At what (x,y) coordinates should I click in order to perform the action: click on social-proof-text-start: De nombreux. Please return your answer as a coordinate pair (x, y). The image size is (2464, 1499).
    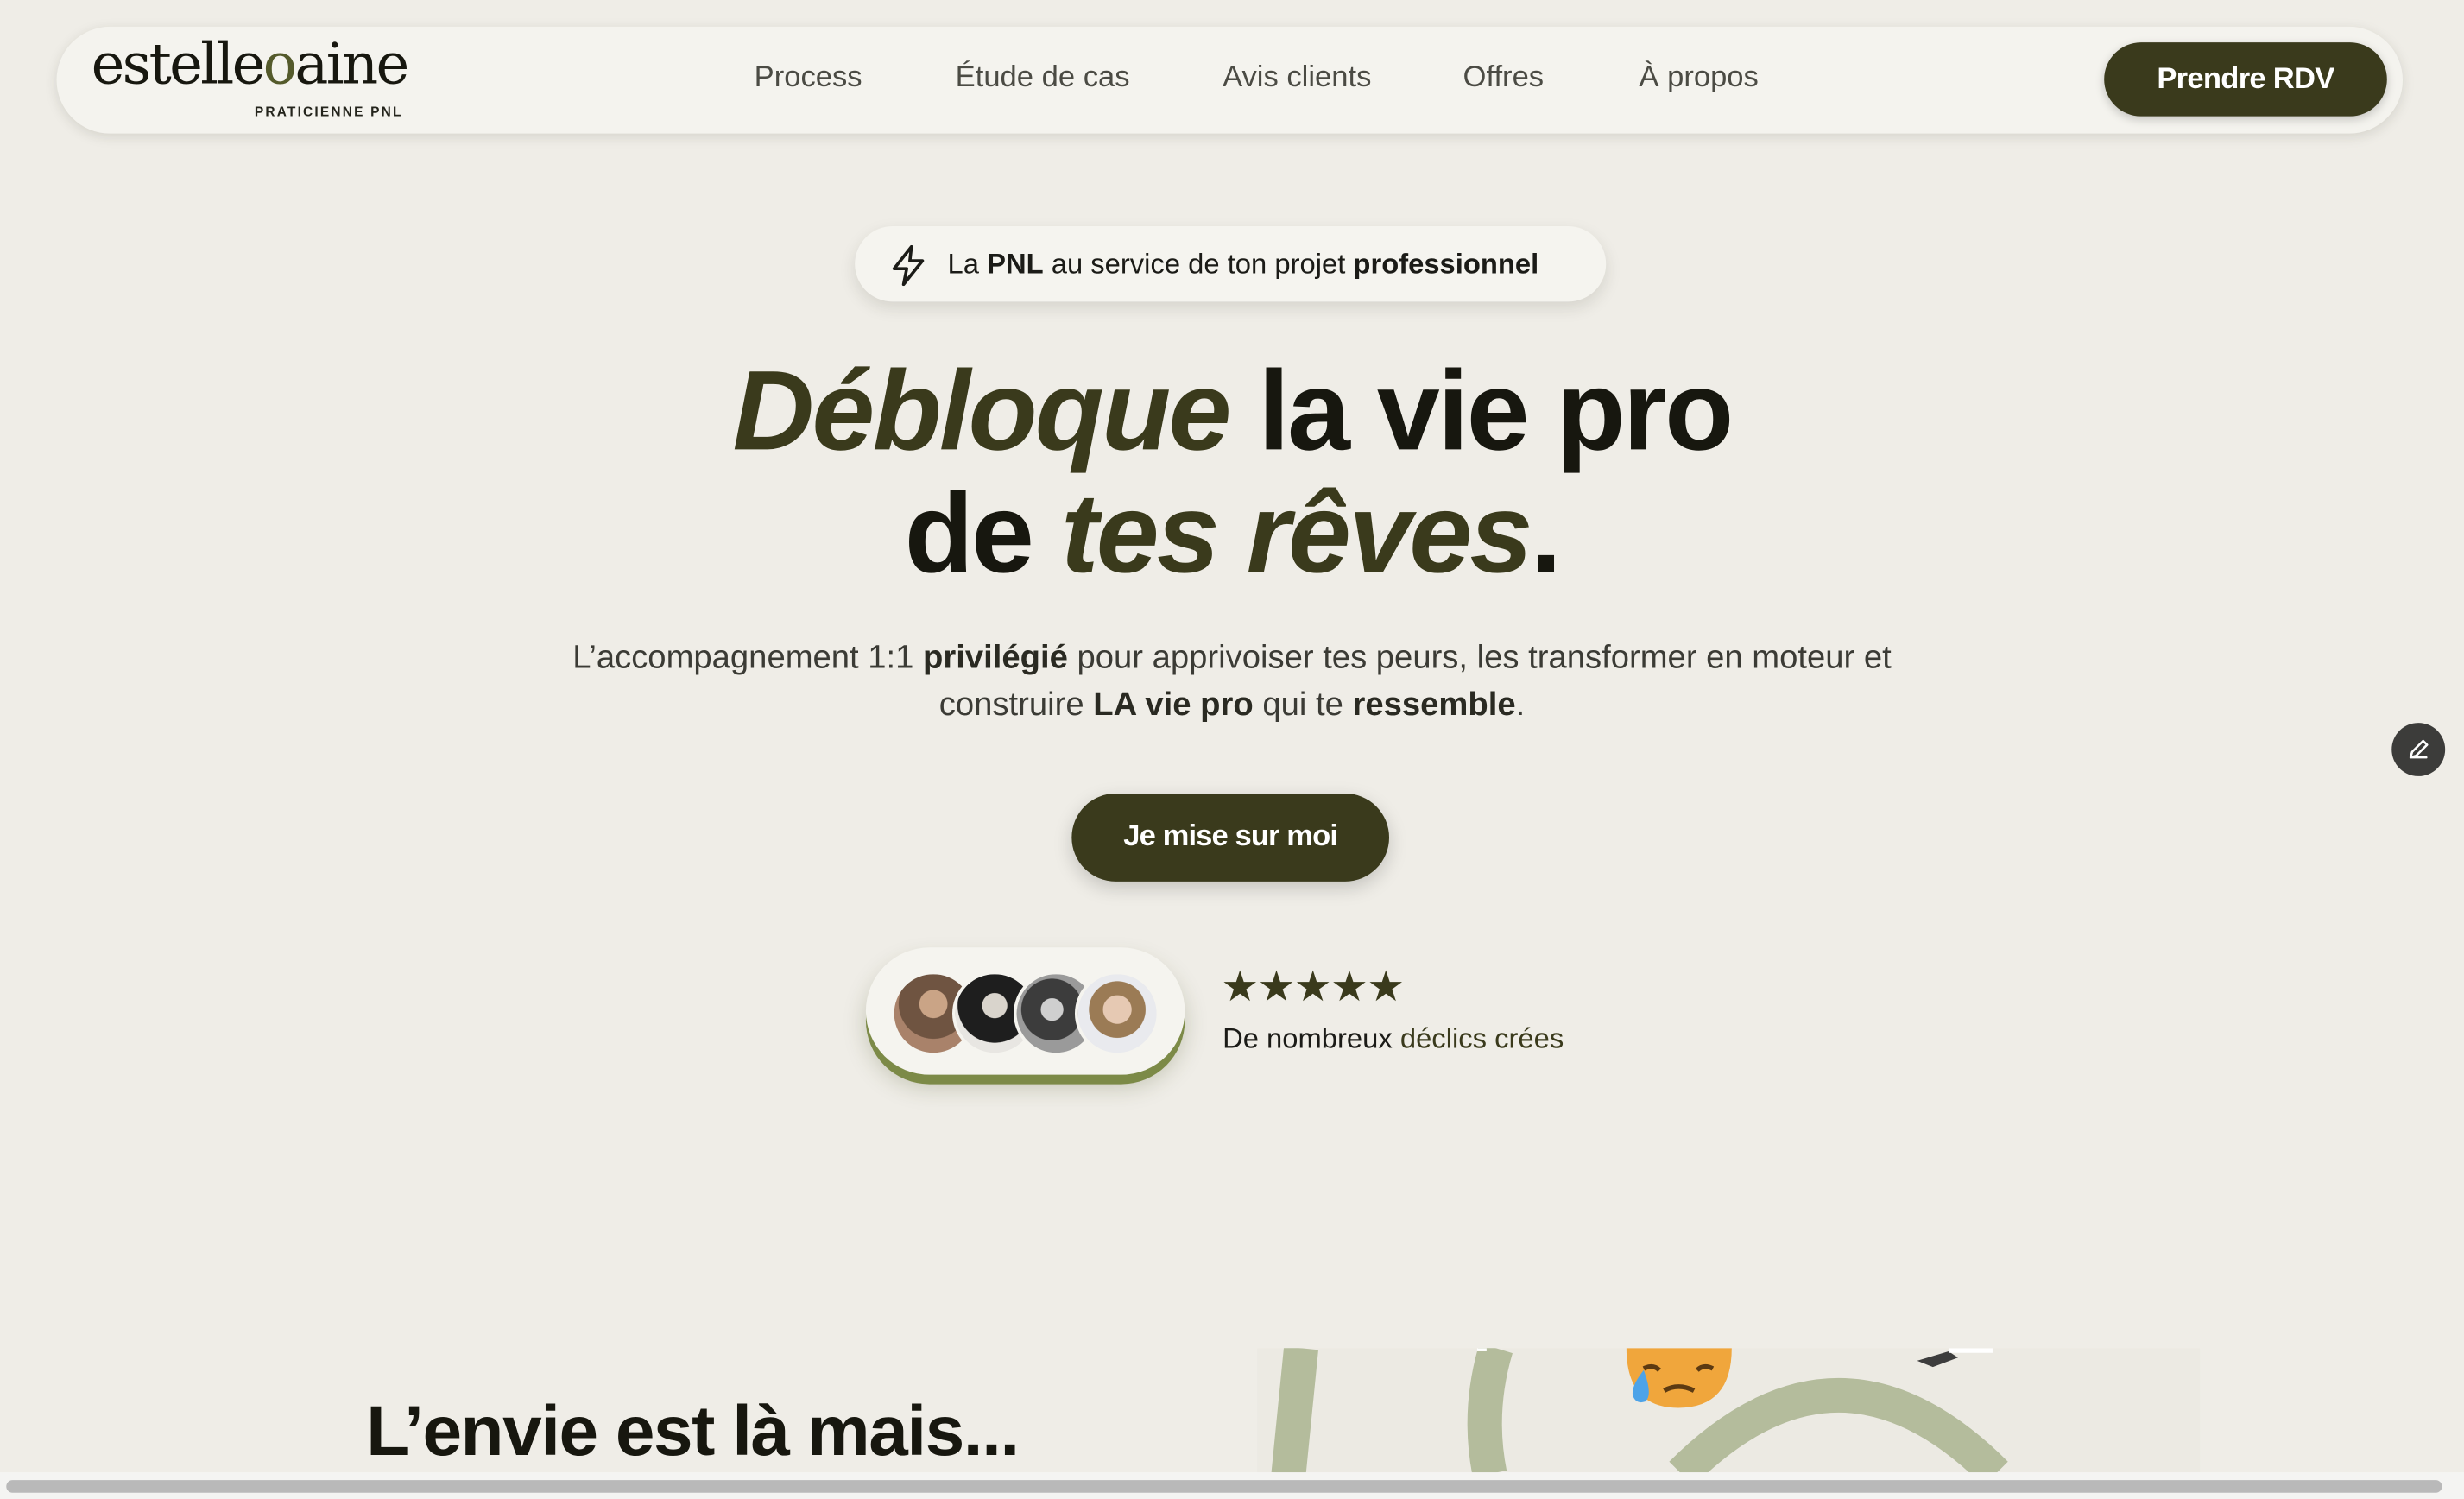
    Looking at the image, I should click on (1311, 1038).